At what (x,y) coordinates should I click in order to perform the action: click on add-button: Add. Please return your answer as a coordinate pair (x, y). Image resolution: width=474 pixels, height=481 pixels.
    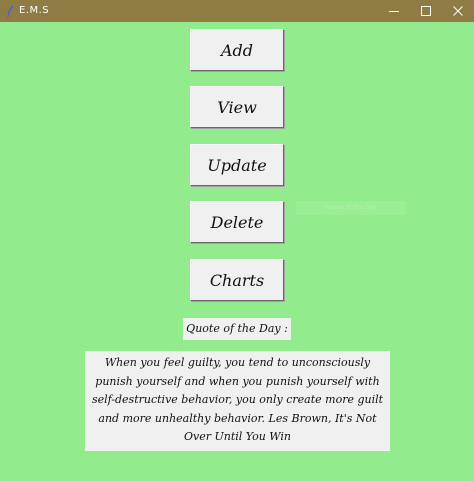
    Looking at the image, I should click on (237, 50).